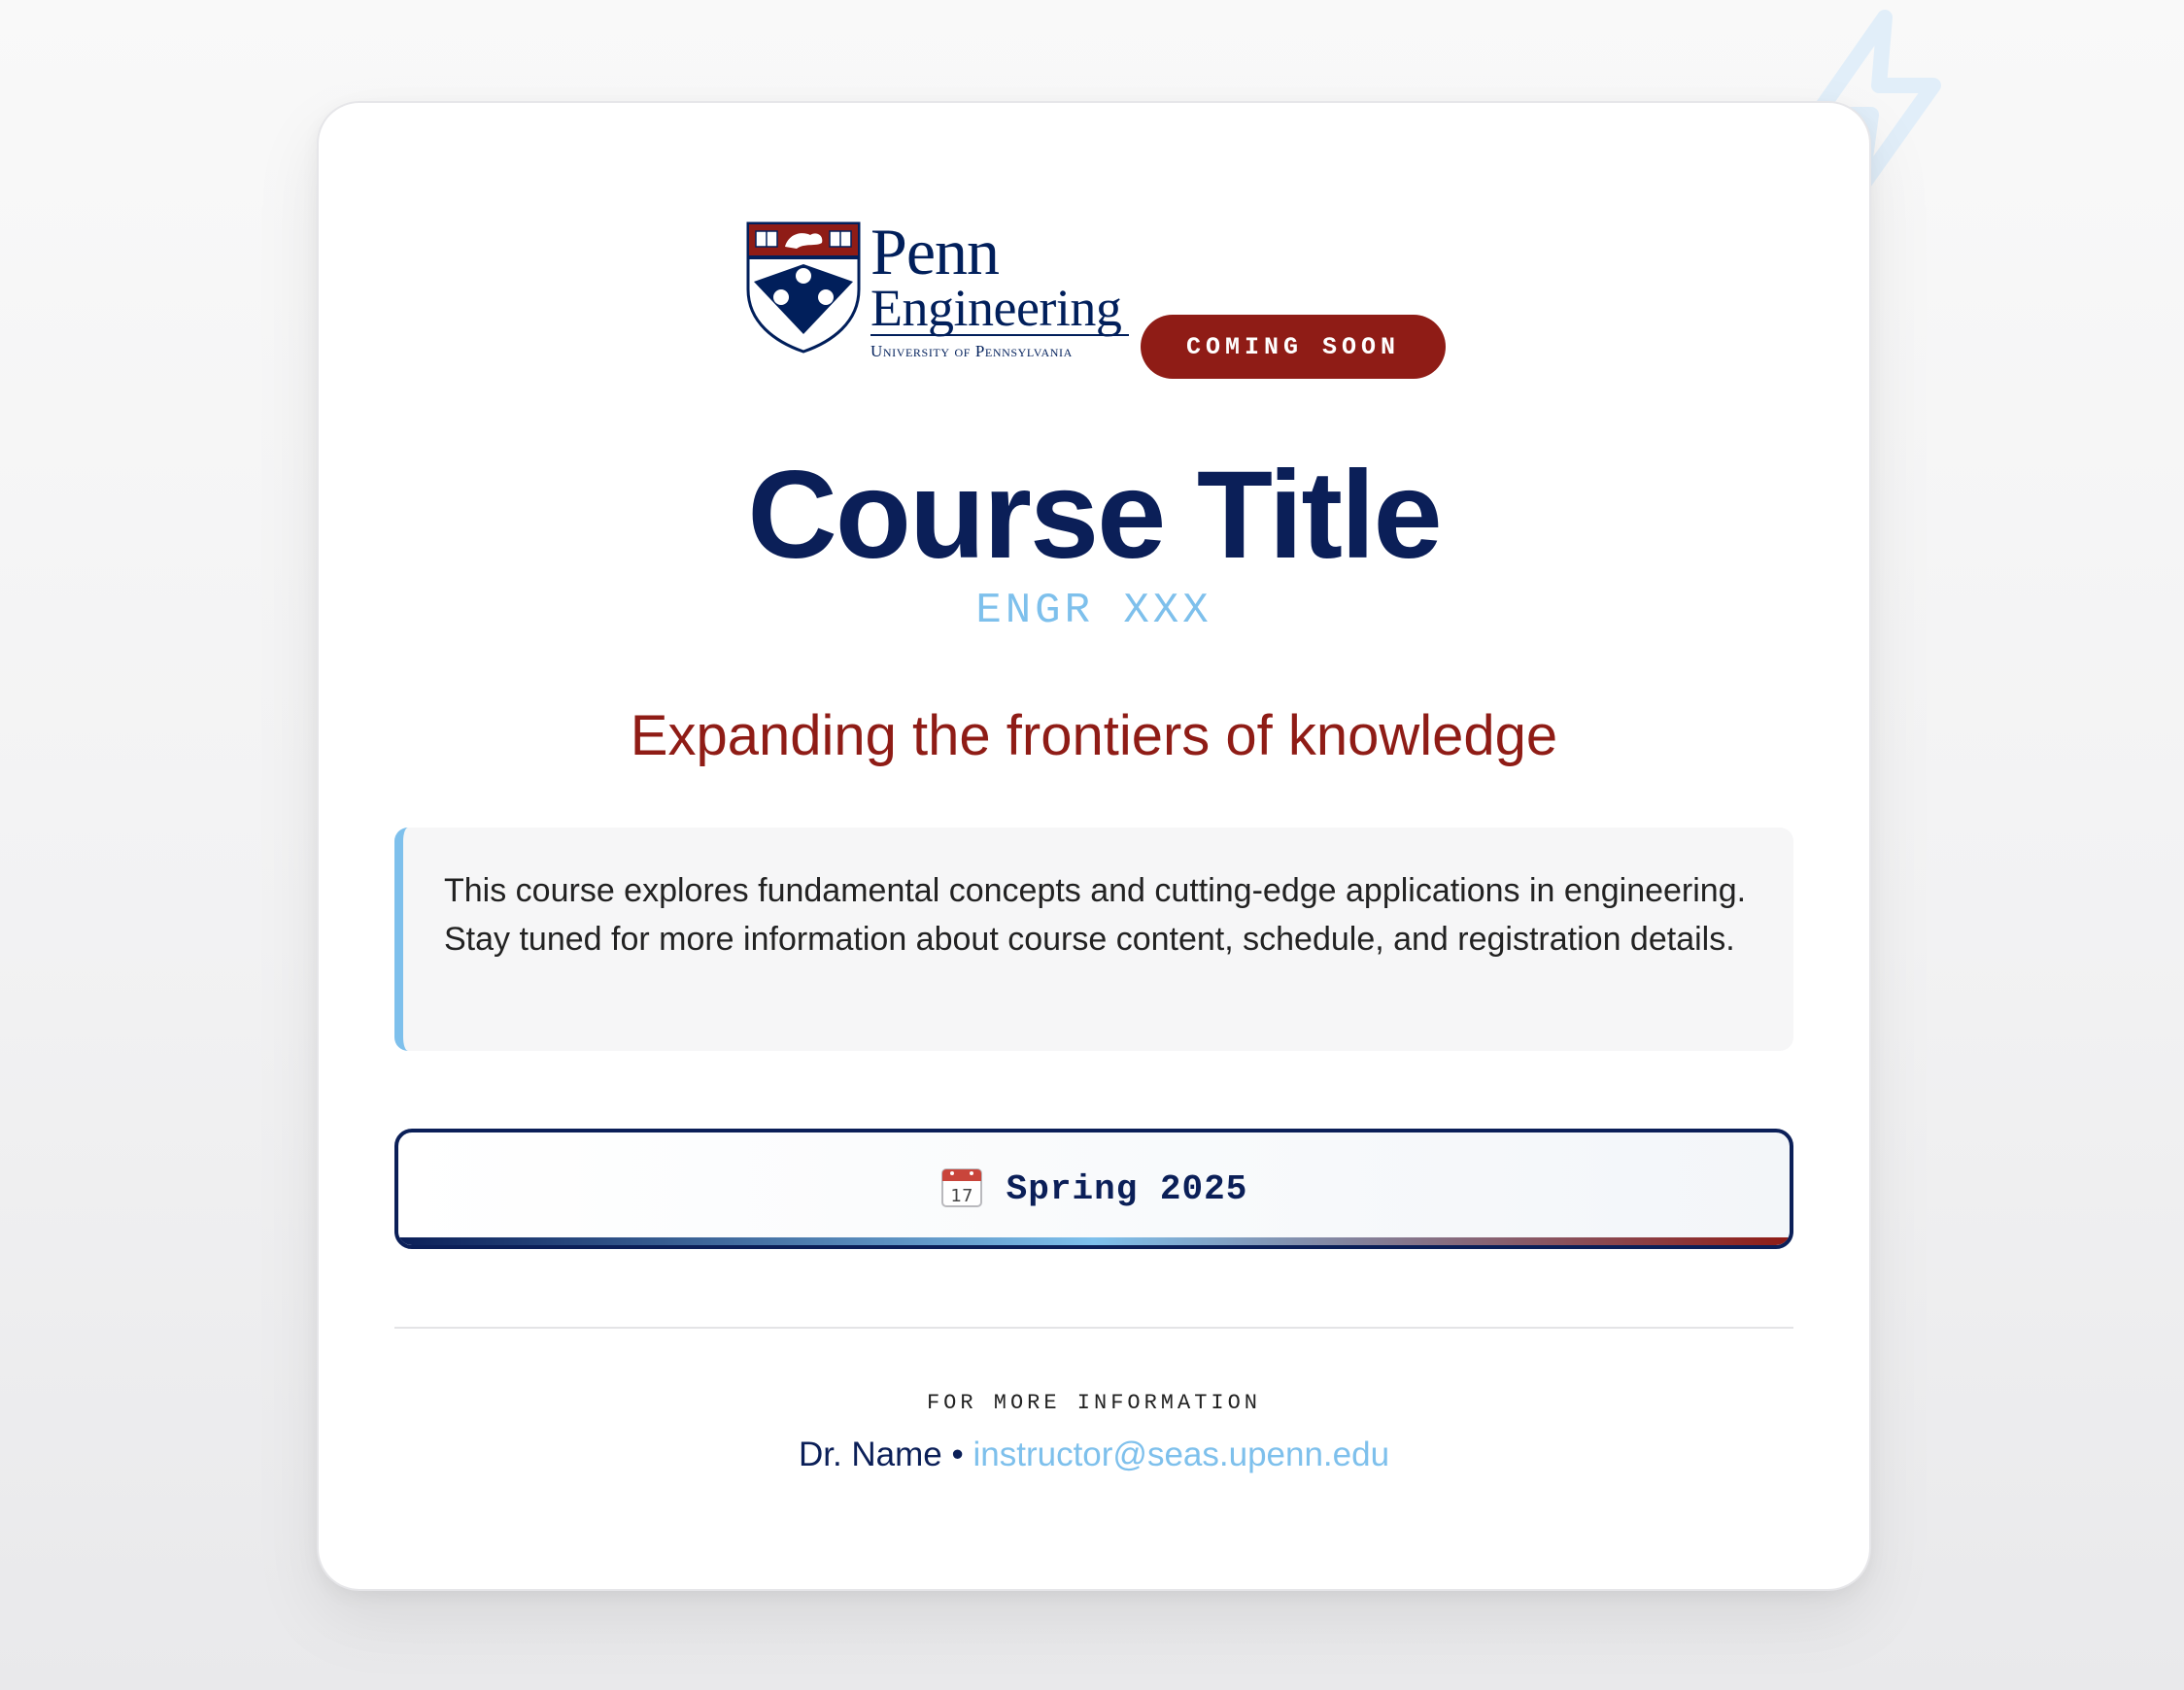 The width and height of the screenshot is (2184, 1690). Describe the element at coordinates (971, 351) in the screenshot. I see `logo-university: University of Pennsylvania` at that location.